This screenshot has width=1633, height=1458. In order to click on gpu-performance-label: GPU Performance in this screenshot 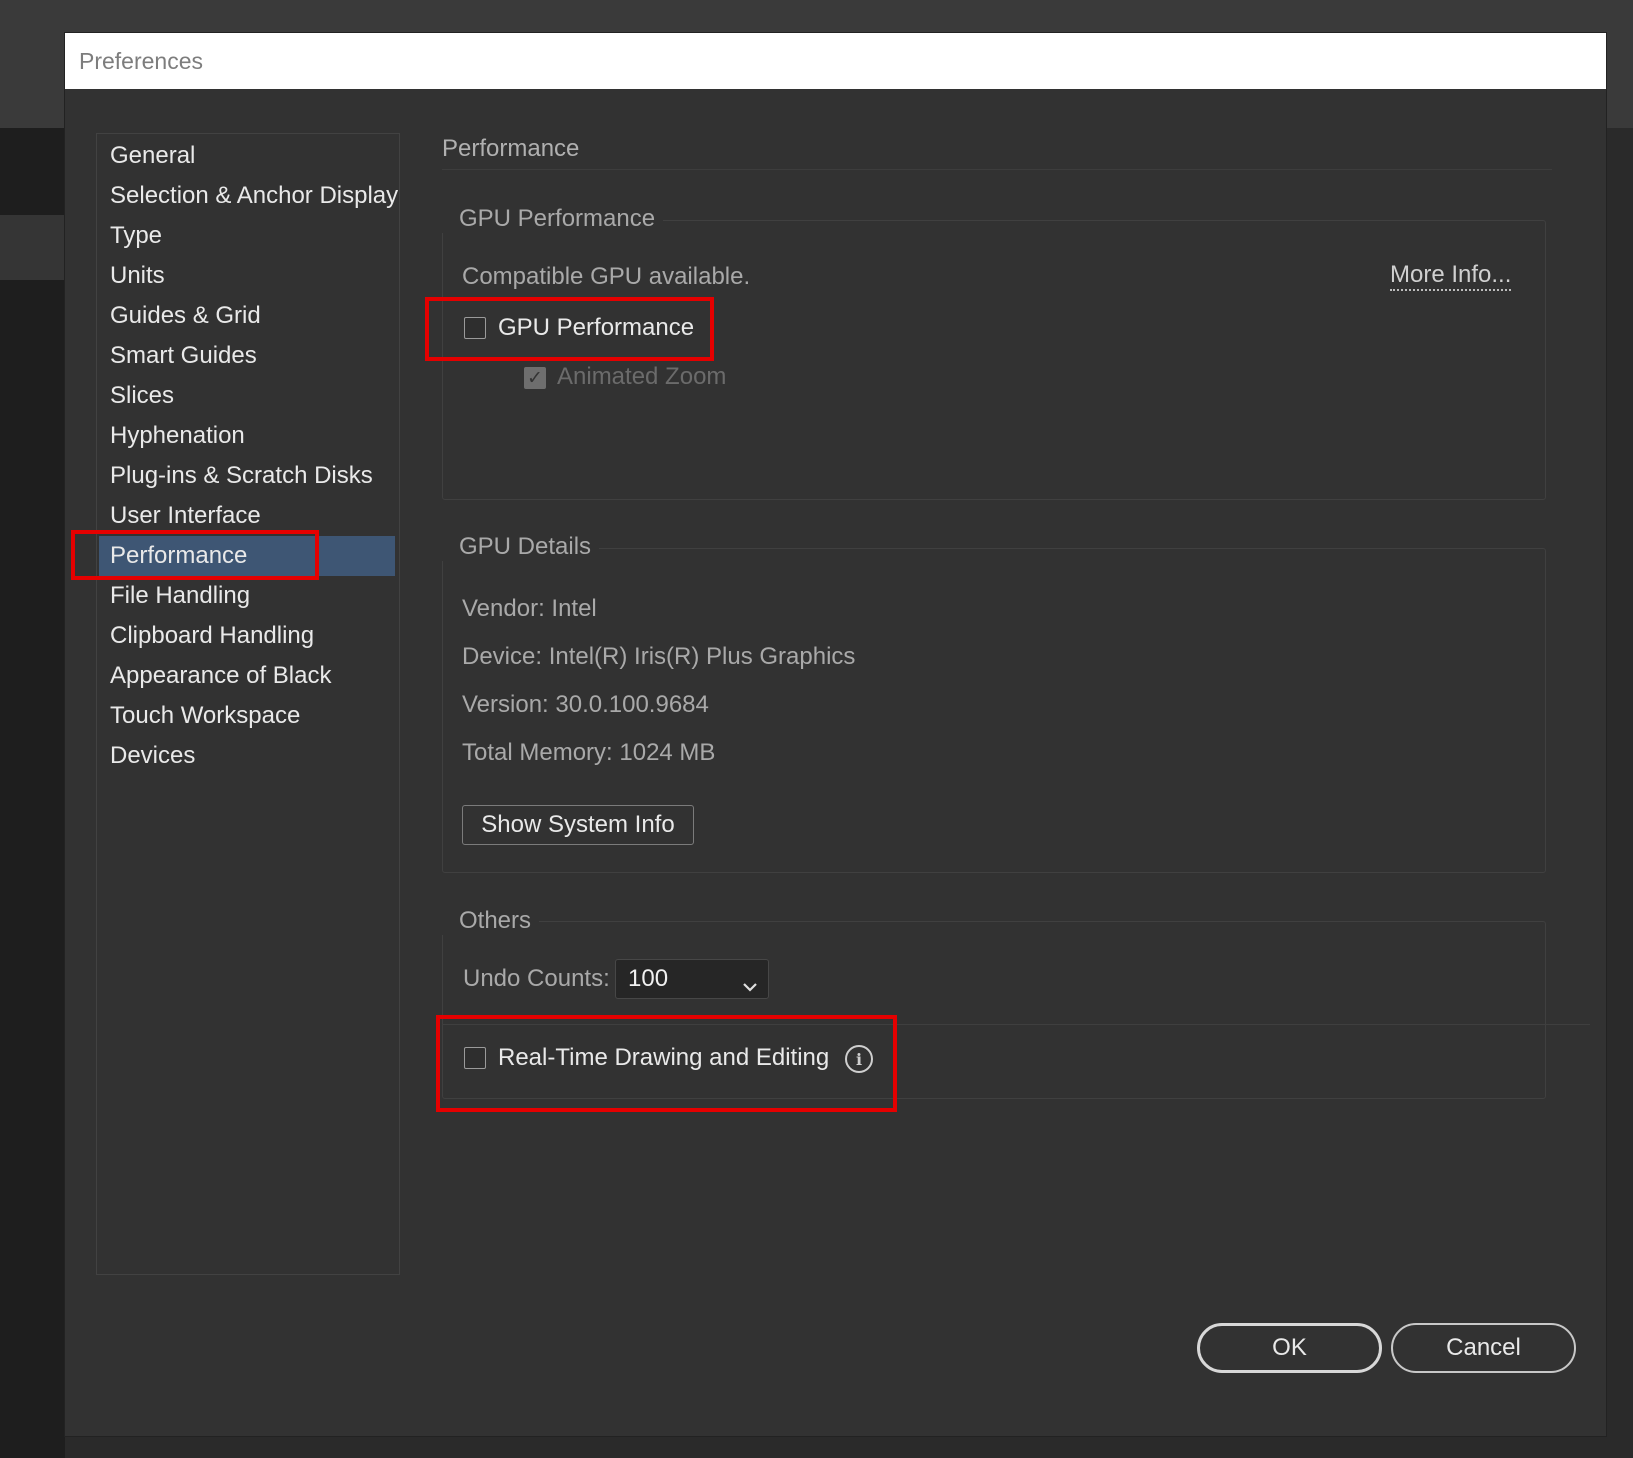, I will do `click(596, 328)`.